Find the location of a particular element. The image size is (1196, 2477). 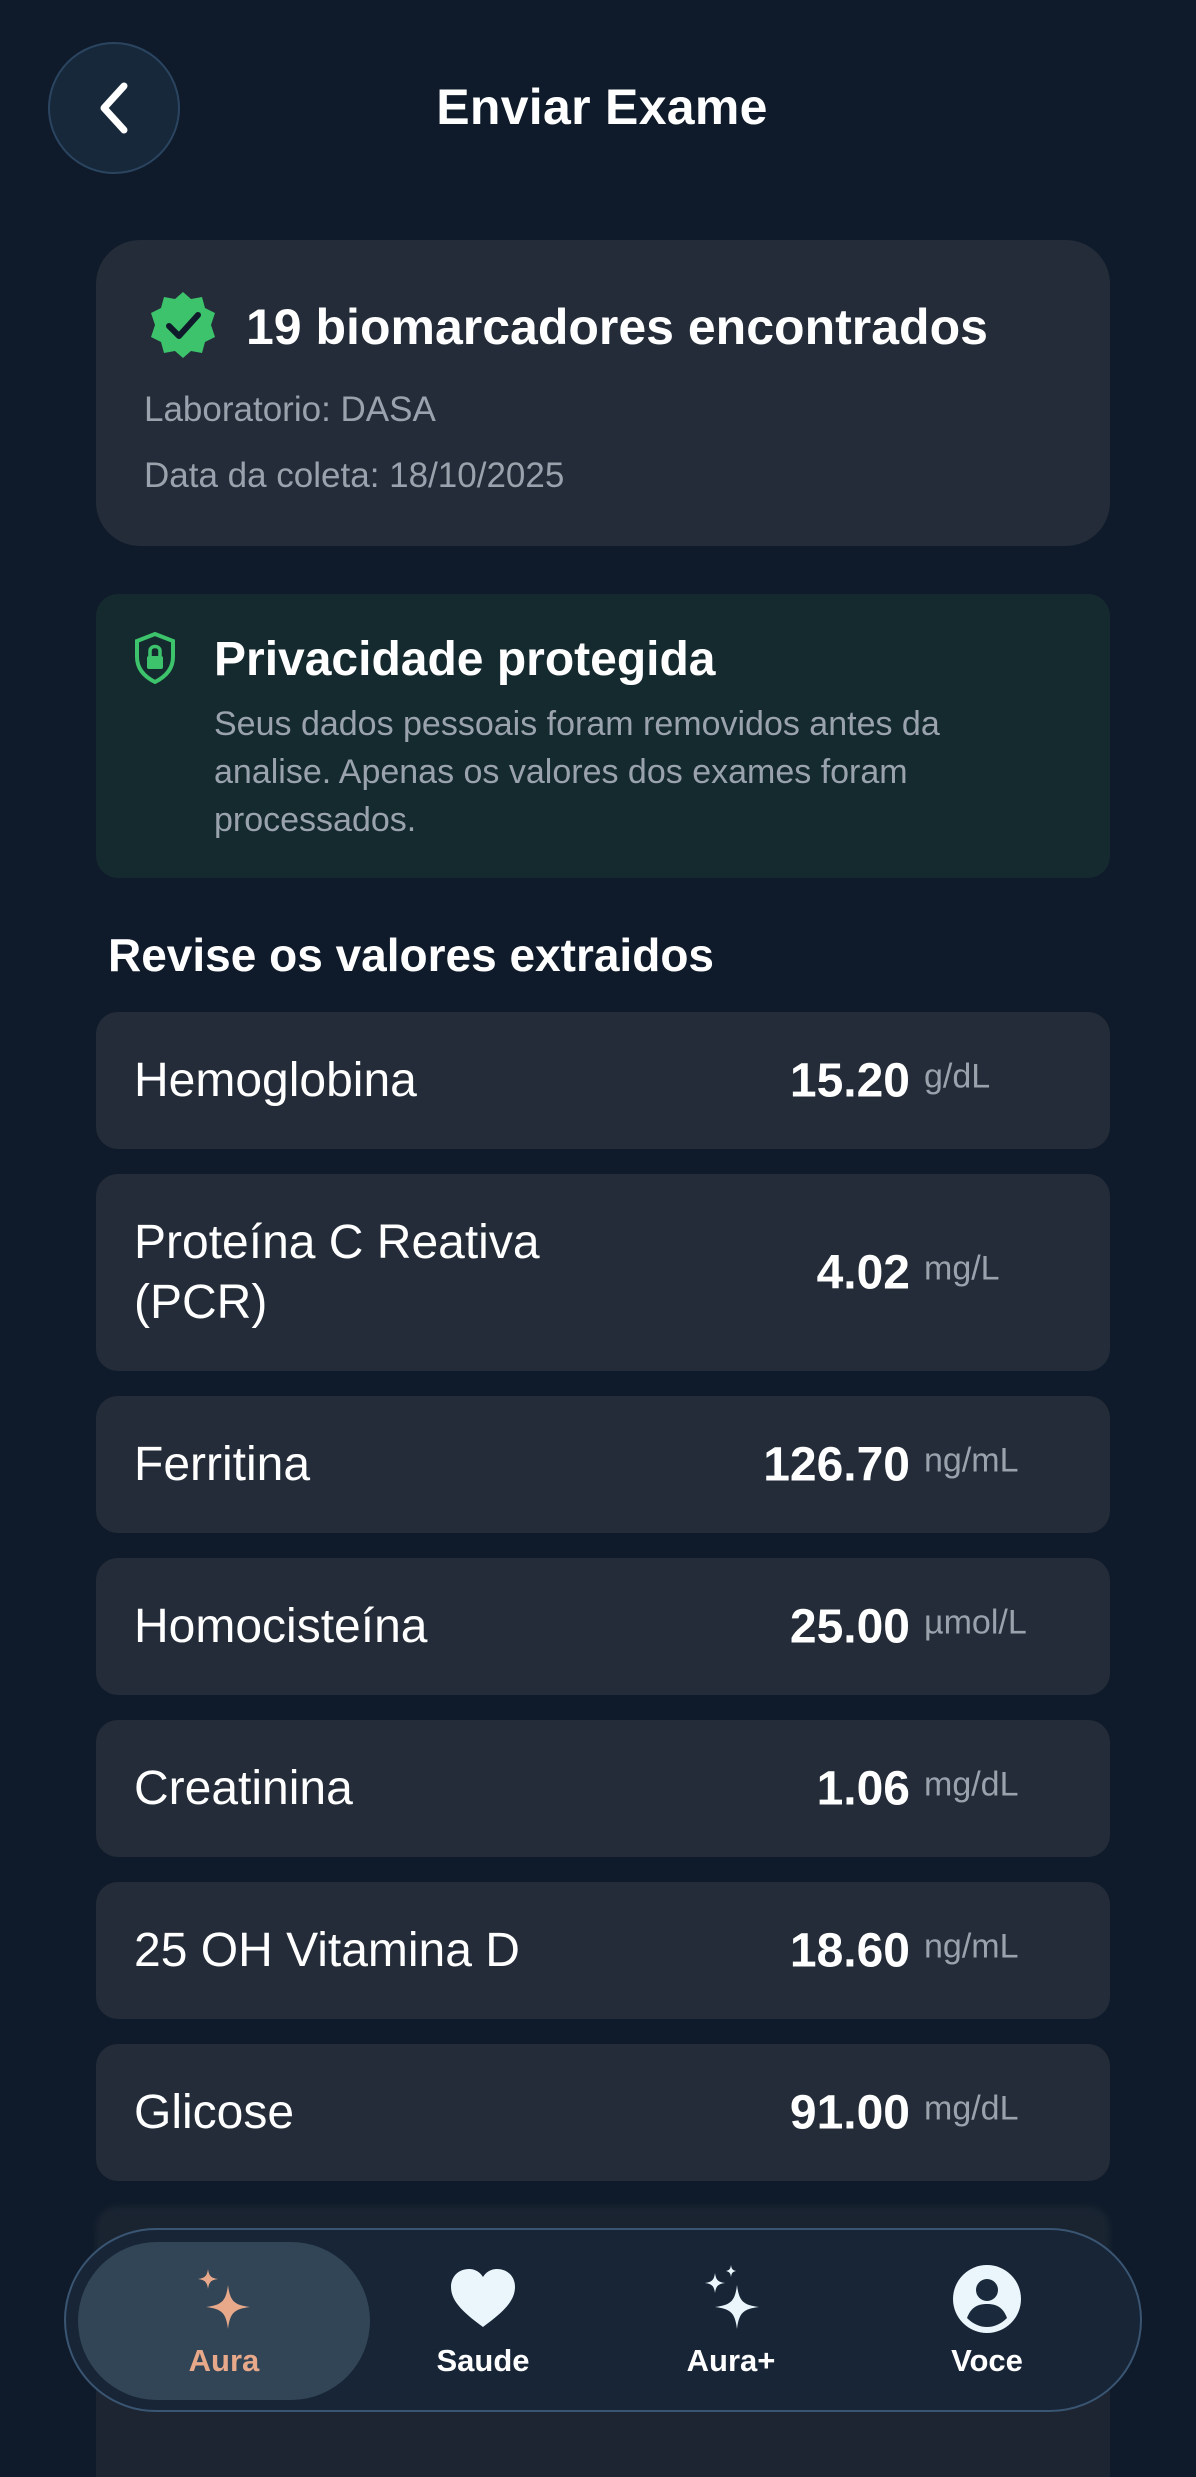

biomarker-value: 1.06 is located at coordinates (863, 1788).